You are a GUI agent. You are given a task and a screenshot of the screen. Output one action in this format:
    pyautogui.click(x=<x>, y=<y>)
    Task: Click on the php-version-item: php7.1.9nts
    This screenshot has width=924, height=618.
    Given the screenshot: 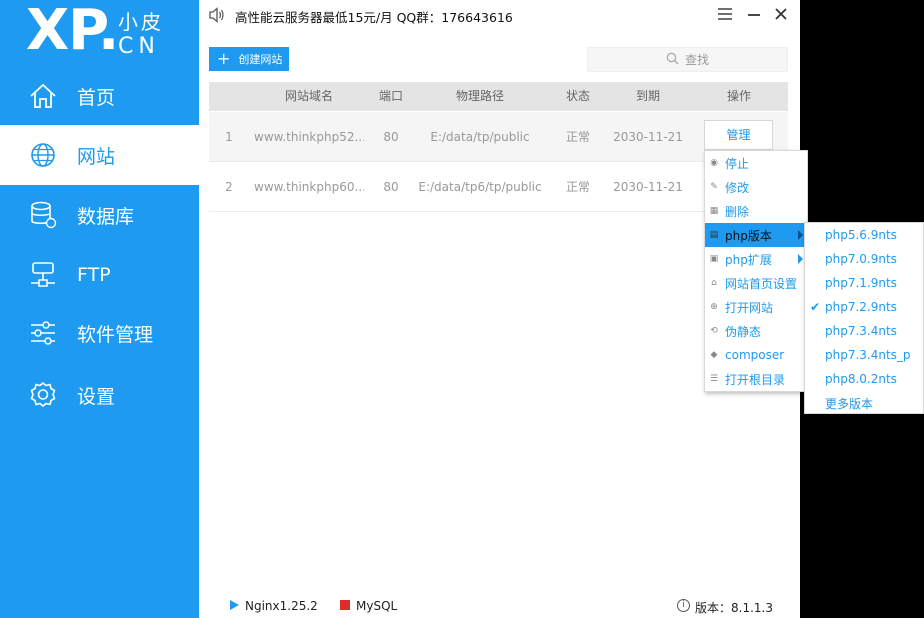 What is the action you would take?
    pyautogui.click(x=864, y=283)
    